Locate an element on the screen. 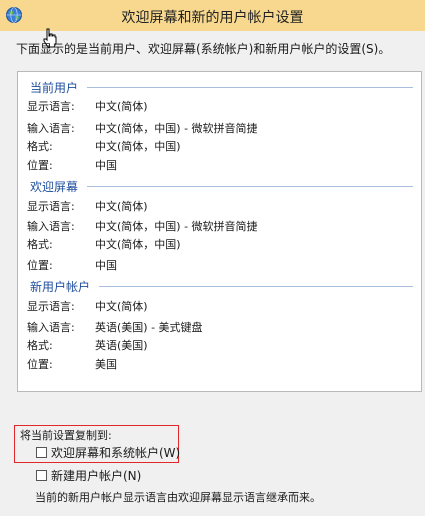  value-location: 美国 is located at coordinates (106, 364).